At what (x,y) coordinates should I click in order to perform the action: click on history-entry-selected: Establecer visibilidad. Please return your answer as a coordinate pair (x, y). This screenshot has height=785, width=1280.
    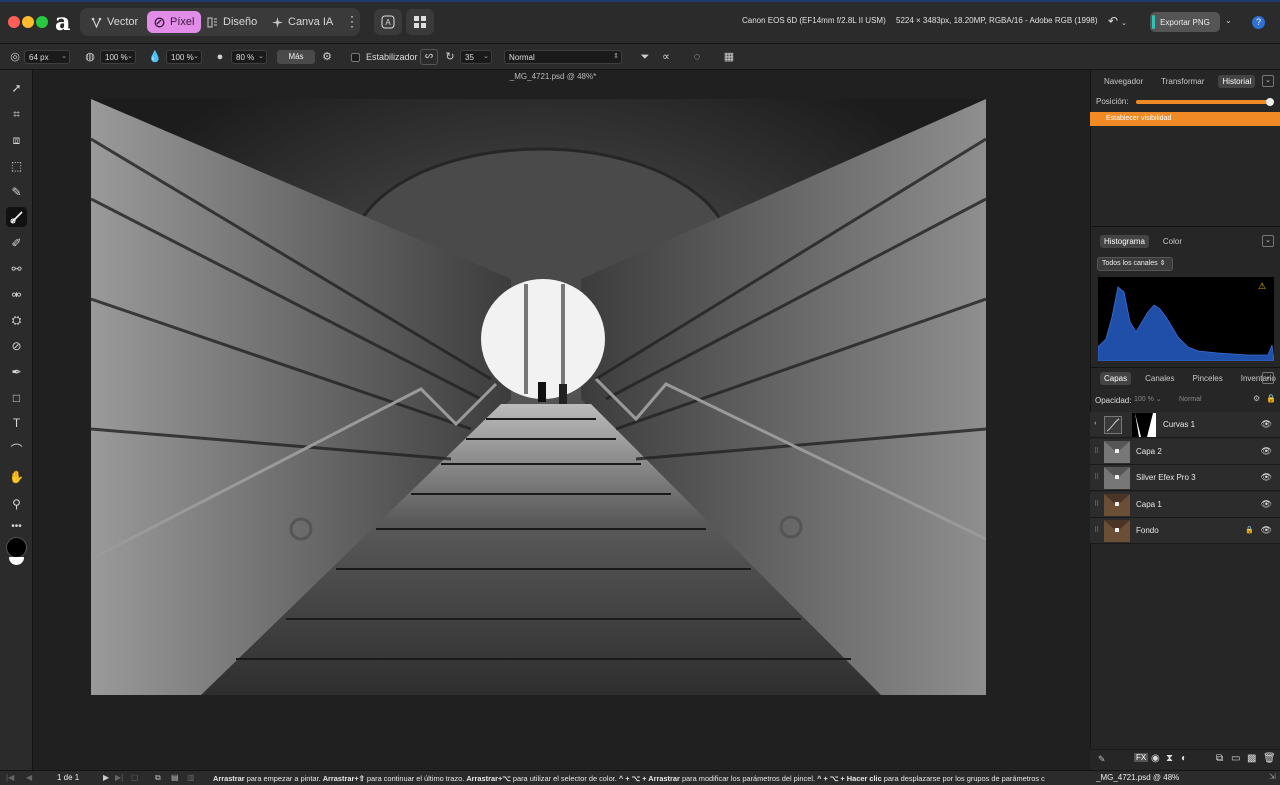
    Looking at the image, I should click on (1185, 119).